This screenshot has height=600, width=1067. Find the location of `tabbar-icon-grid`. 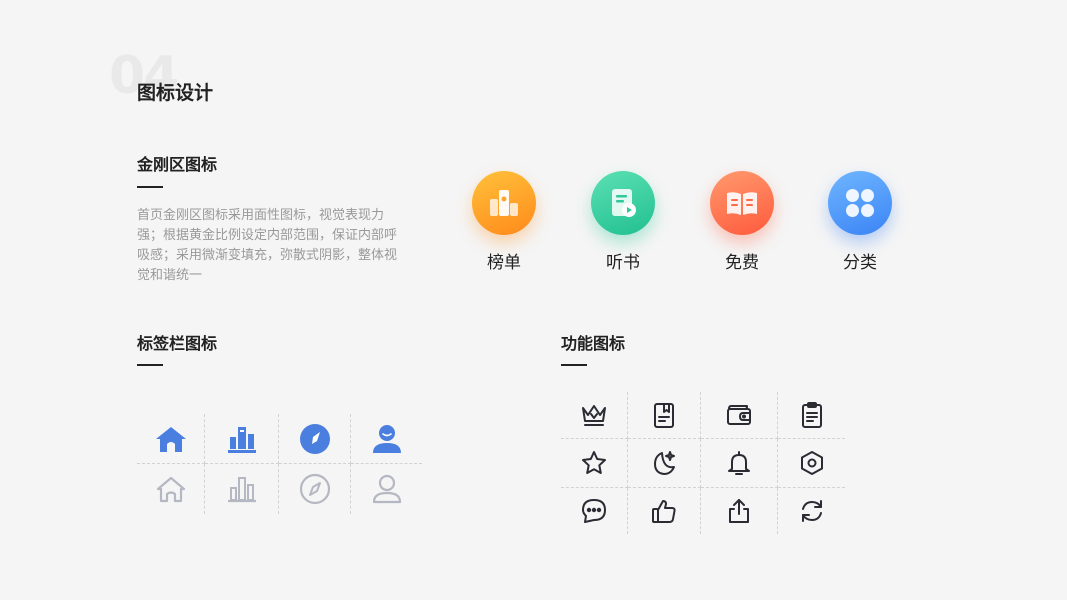

tabbar-icon-grid is located at coordinates (279, 464).